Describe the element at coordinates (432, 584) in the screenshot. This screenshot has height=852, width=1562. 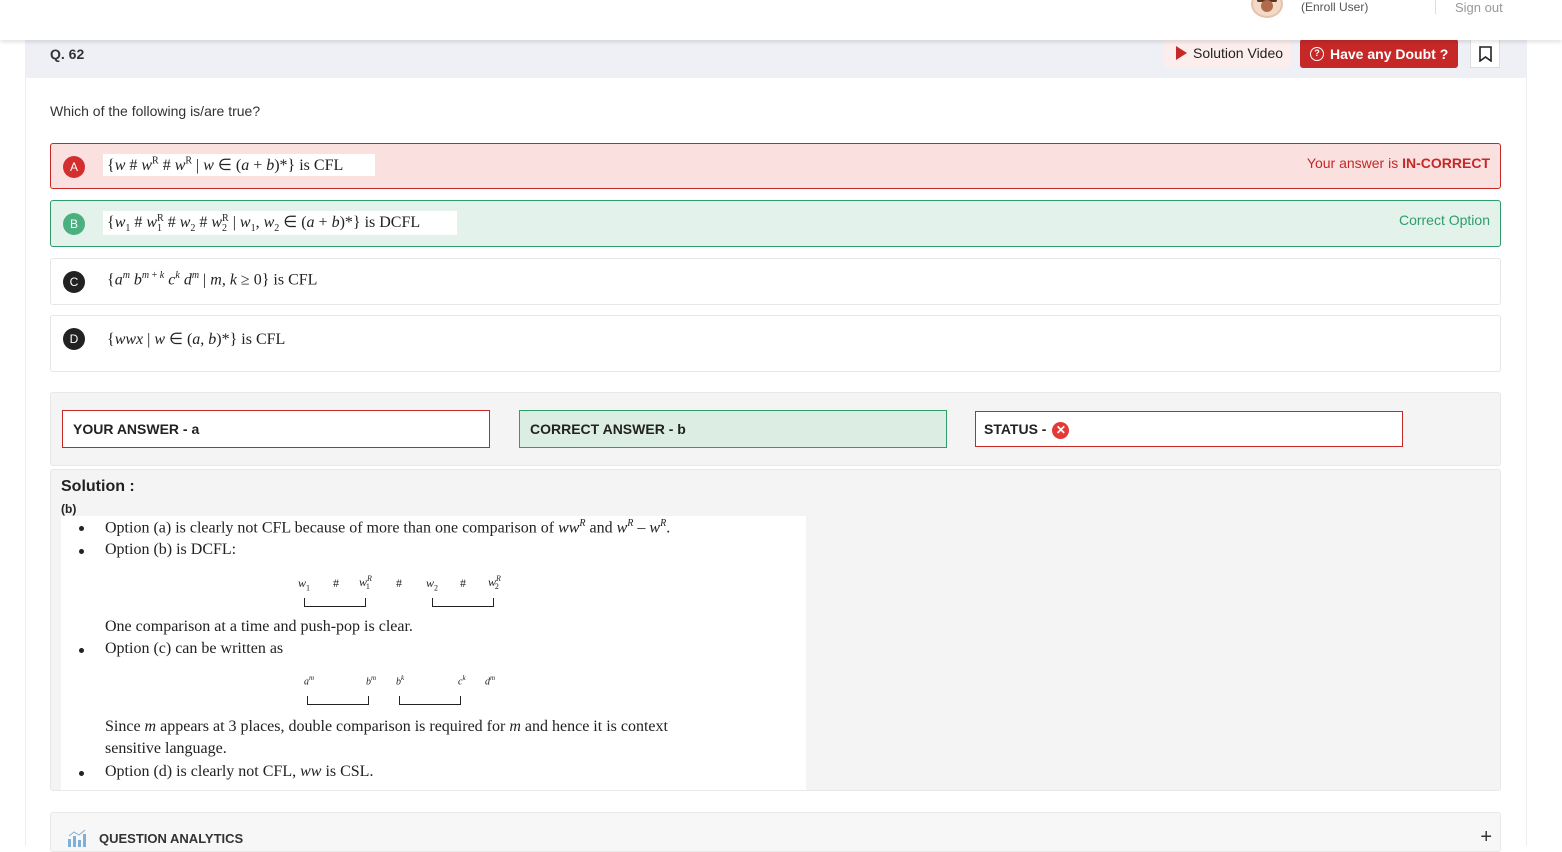
I see `diagram-b-w2: w2` at that location.